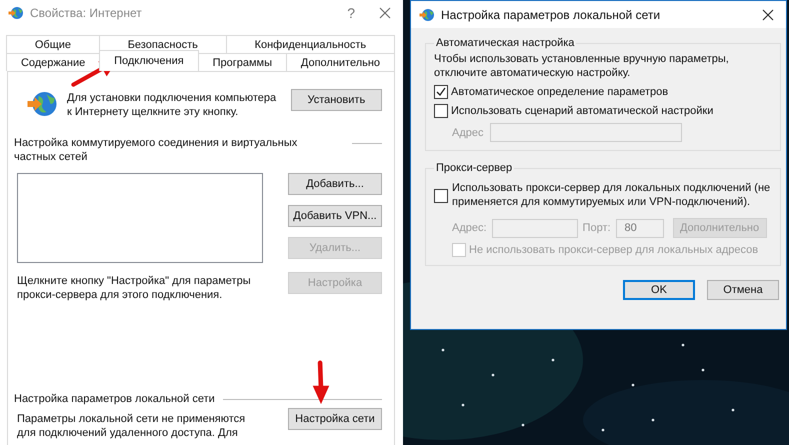 The image size is (789, 445). What do you see at coordinates (335, 419) in the screenshot?
I see `lan-settings-button: Настройка сети` at bounding box center [335, 419].